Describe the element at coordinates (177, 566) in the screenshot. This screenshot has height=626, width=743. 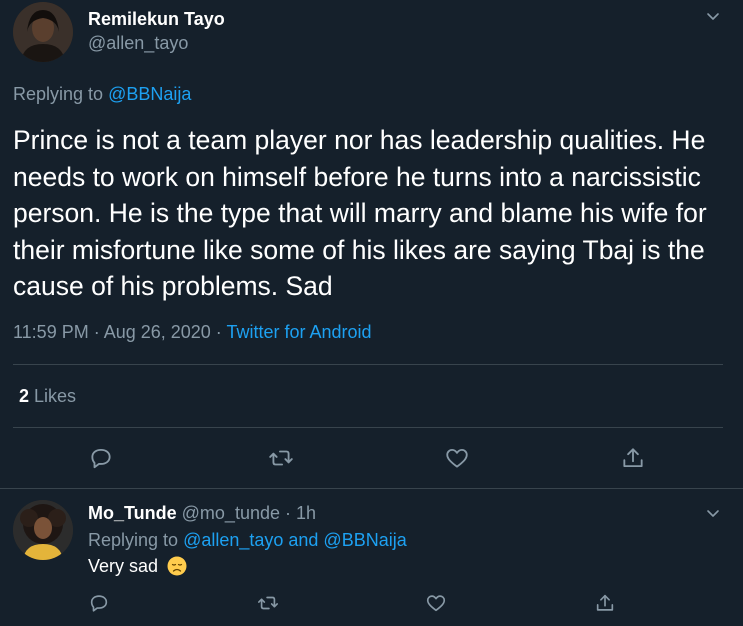
I see `disappointed-face-icon` at that location.